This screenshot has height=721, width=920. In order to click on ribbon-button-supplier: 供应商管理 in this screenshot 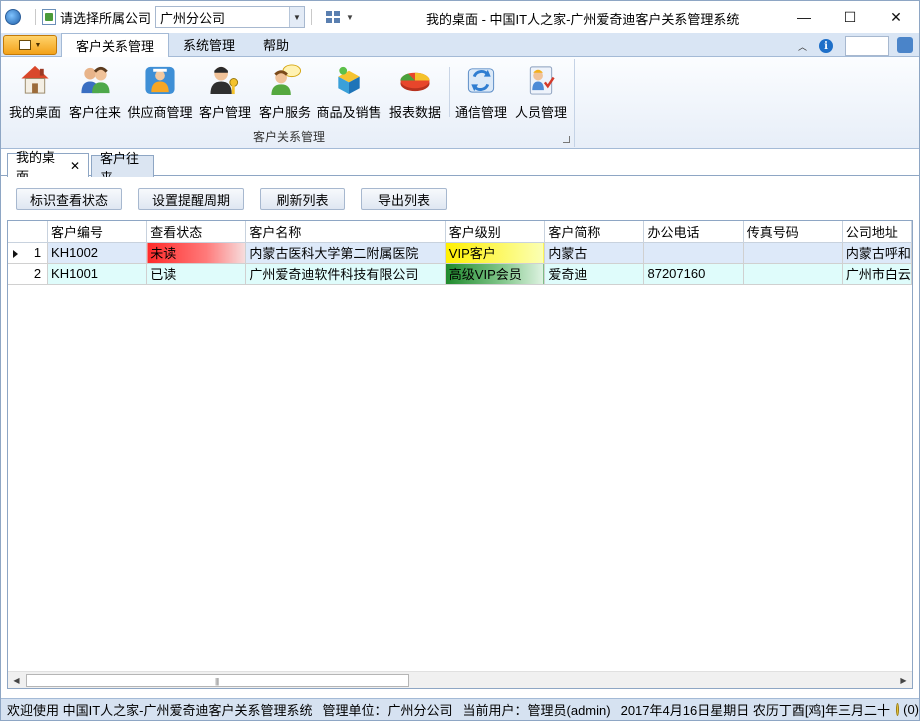, I will do `click(160, 91)`.